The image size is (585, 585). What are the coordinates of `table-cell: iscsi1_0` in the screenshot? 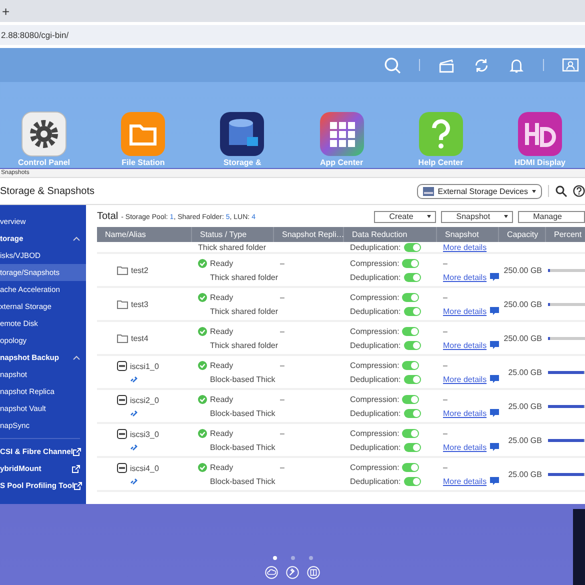 It's located at (144, 366).